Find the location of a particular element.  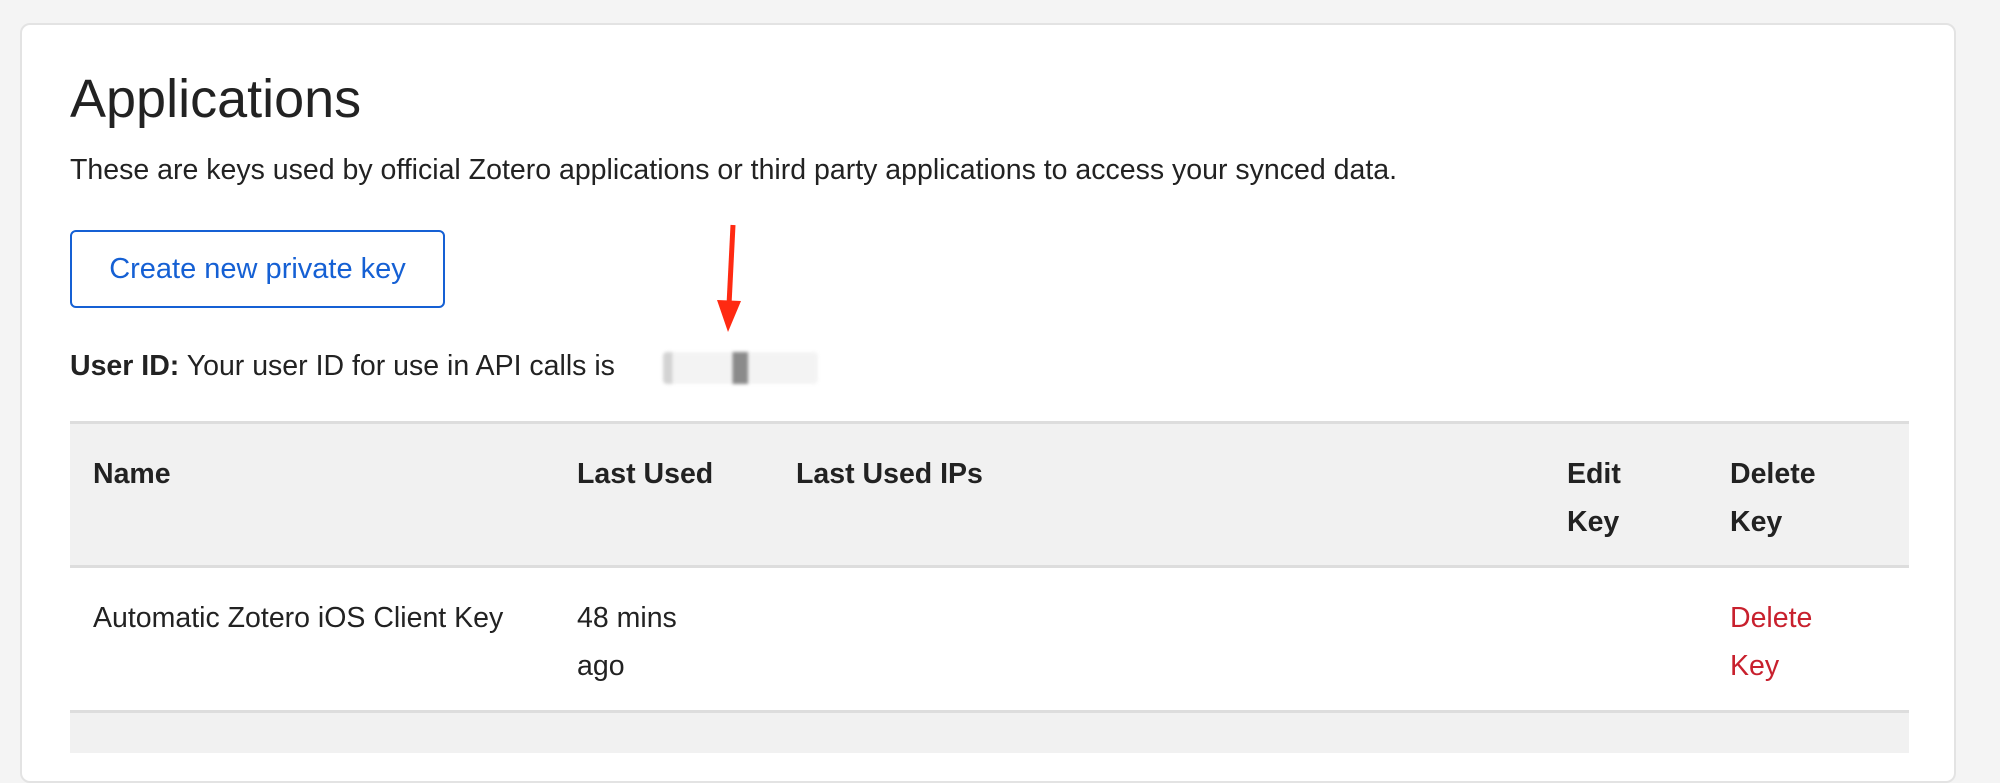

header-delete-key: Delete Key is located at coordinates (1773, 498).